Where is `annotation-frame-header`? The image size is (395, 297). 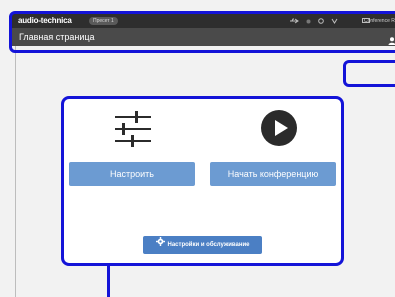 annotation-frame-header is located at coordinates (202, 32).